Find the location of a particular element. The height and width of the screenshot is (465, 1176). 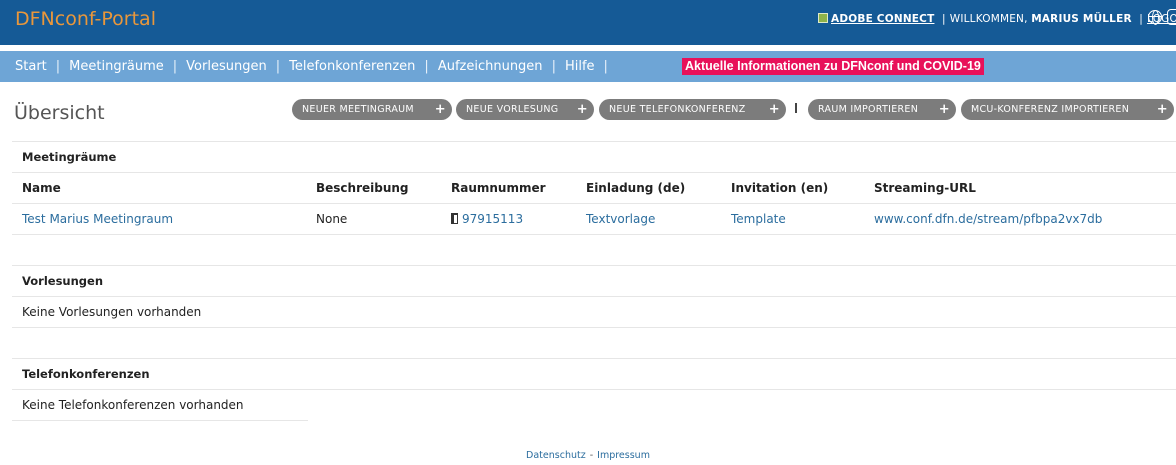

portal-logo-title: DFNconf-Portal is located at coordinates (85, 19).